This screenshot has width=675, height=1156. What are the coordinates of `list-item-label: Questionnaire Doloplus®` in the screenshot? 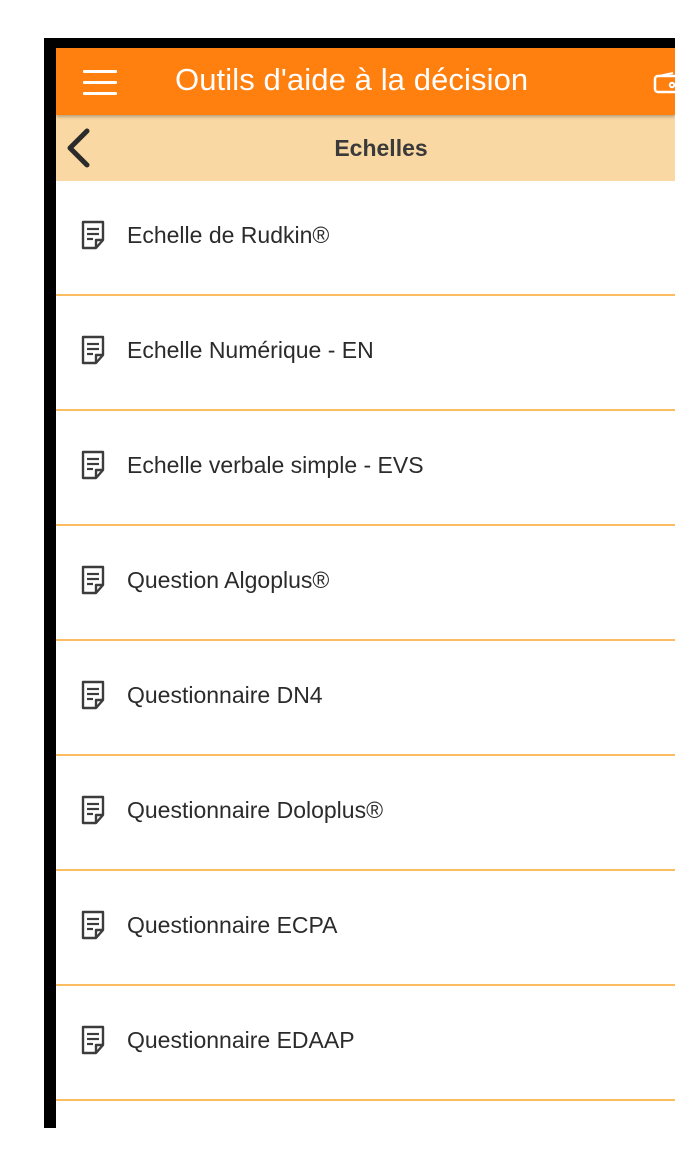 It's located at (255, 810).